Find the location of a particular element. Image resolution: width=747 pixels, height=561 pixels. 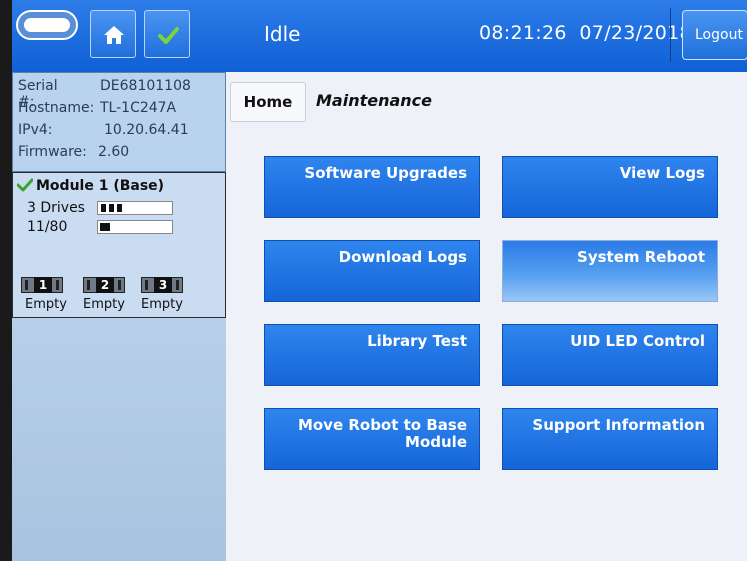

info-key: Firmware: is located at coordinates (52, 152).